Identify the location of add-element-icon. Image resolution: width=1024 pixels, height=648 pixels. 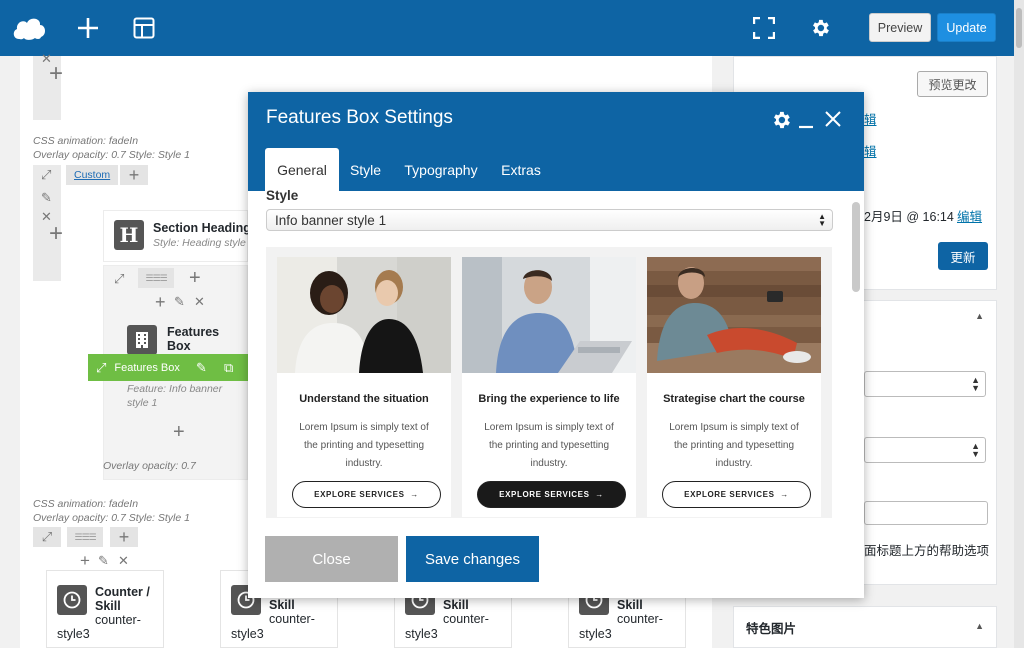
(88, 28).